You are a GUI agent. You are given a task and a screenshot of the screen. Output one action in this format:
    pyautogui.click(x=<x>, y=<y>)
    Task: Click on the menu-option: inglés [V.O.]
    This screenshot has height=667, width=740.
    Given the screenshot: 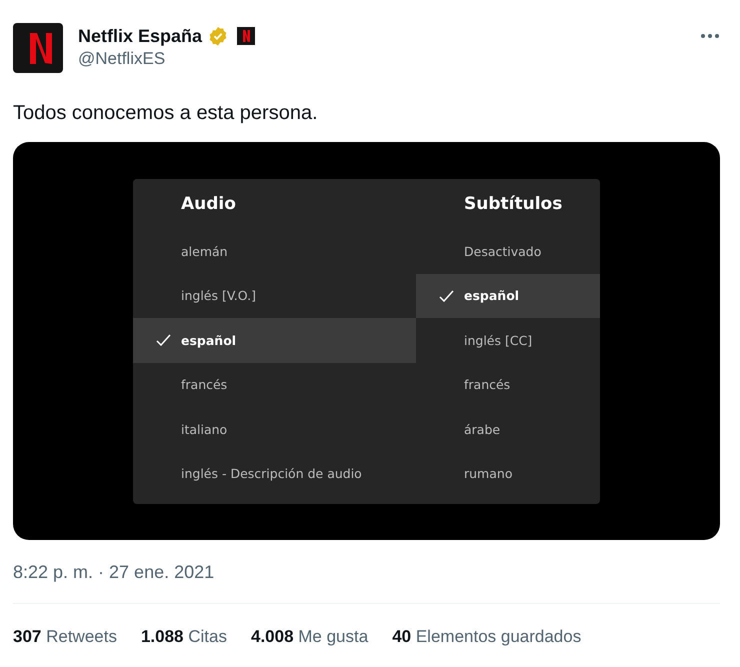 What is the action you would take?
    pyautogui.click(x=274, y=296)
    